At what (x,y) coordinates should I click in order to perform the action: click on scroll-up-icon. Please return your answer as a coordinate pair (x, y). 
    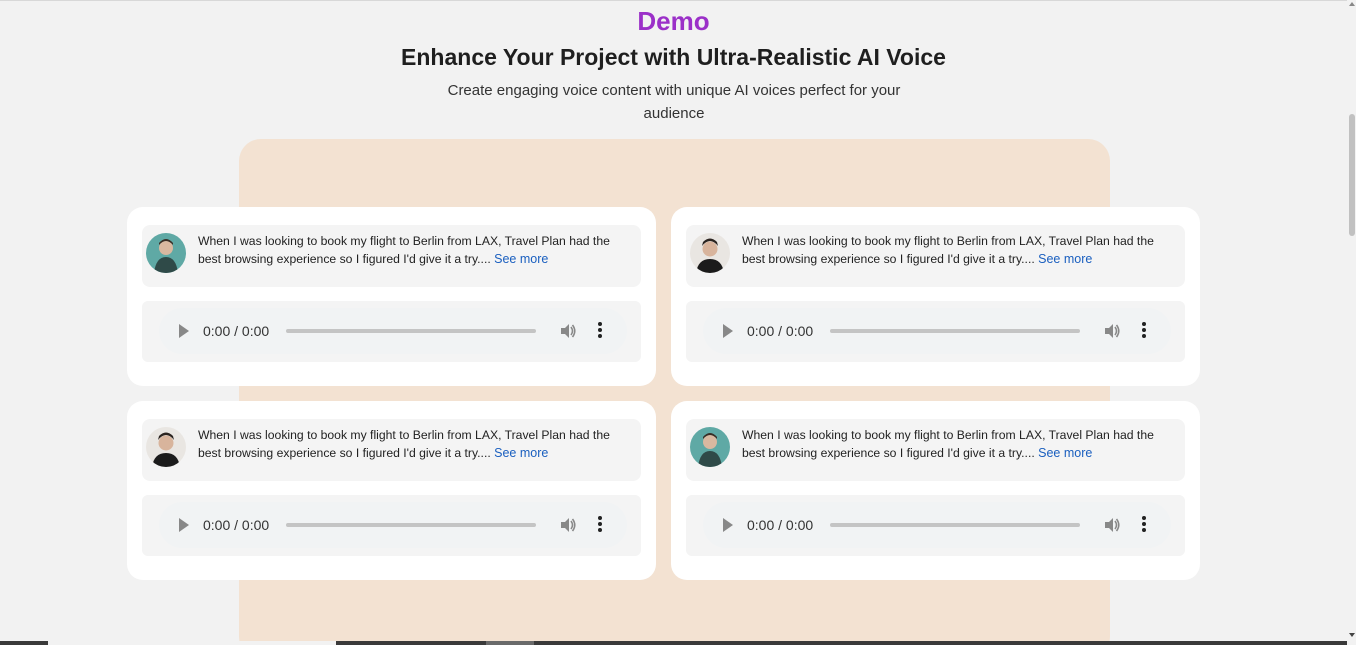
    Looking at the image, I should click on (1352, 4).